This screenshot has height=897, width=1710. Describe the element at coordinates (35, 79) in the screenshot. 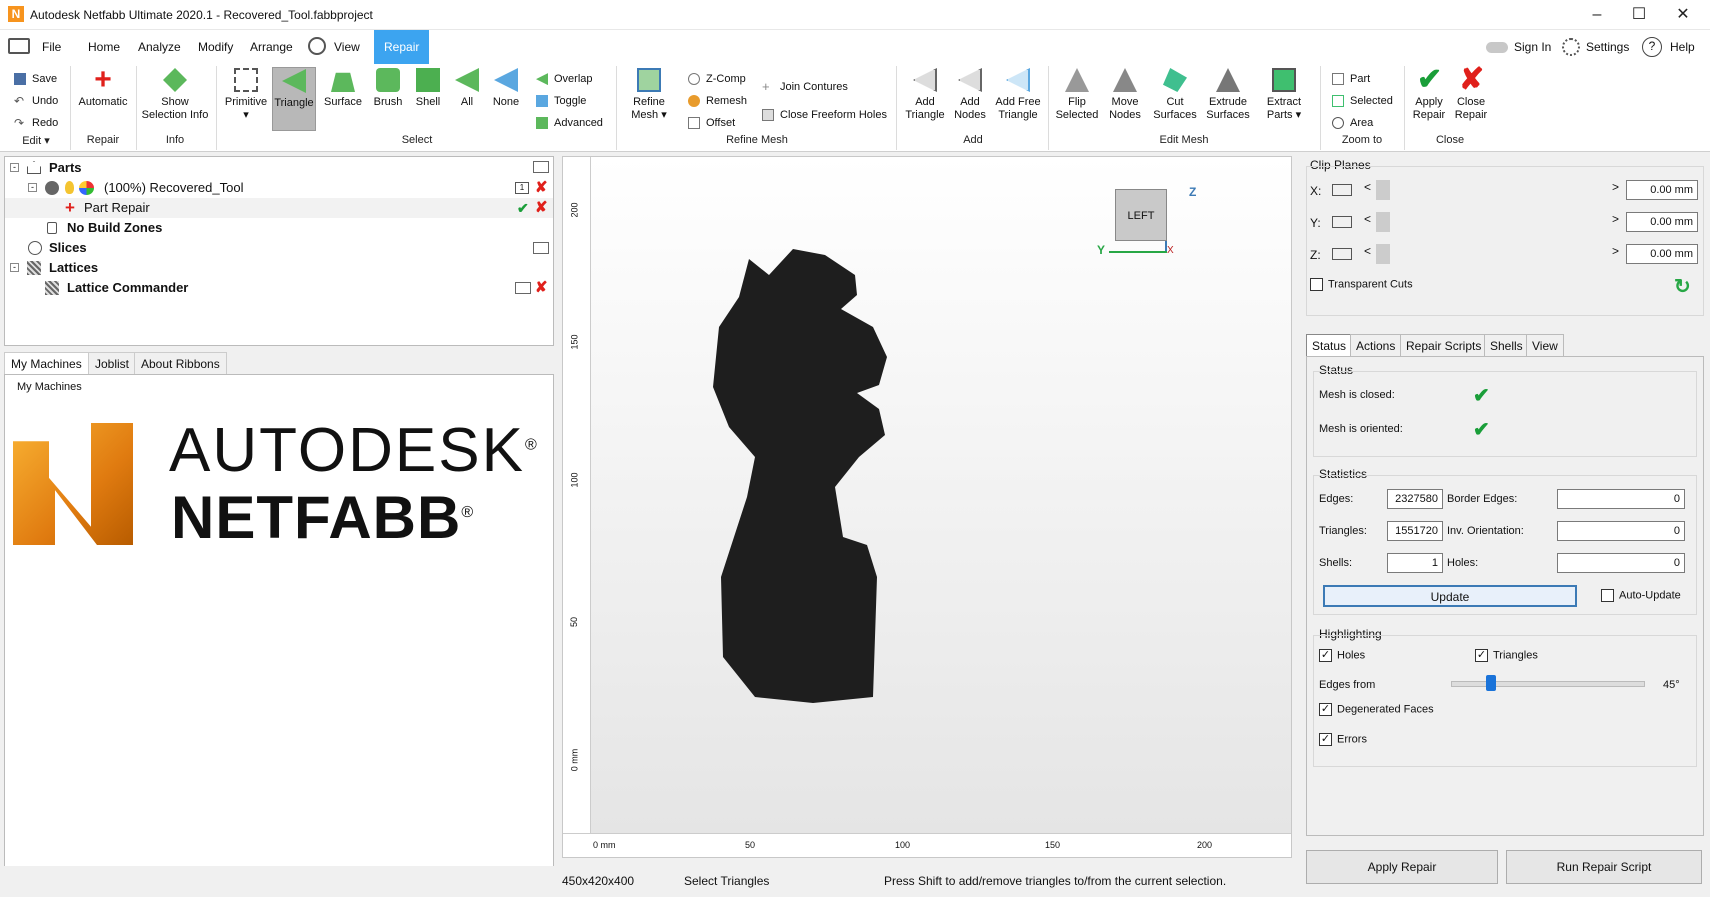

I see `save-button: Save` at that location.